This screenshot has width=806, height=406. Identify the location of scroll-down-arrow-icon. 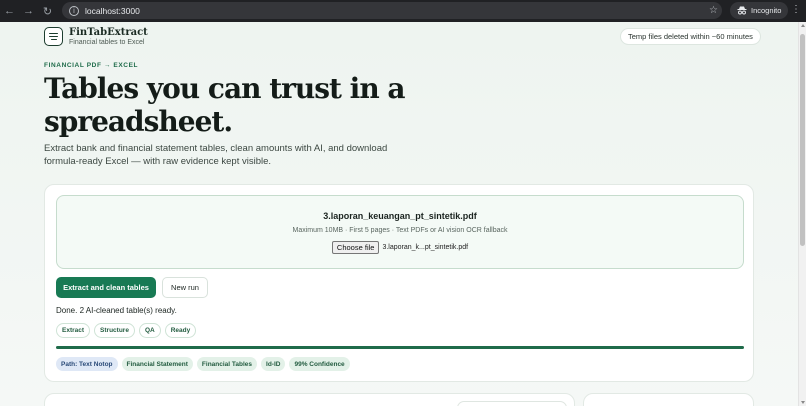
(803, 402).